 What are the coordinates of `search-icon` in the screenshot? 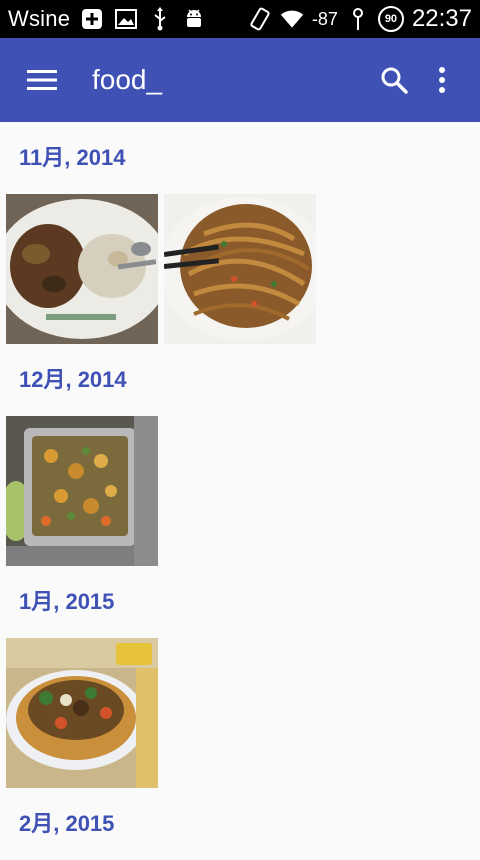 It's located at (394, 80).